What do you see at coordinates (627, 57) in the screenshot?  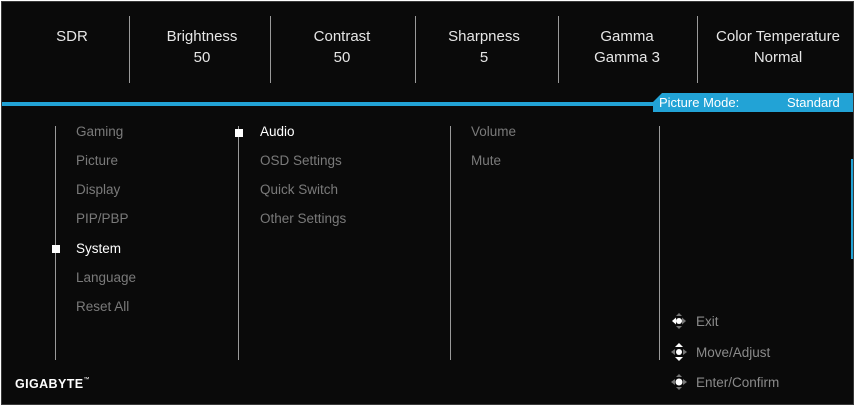 I see `header-value: Gamma 3` at bounding box center [627, 57].